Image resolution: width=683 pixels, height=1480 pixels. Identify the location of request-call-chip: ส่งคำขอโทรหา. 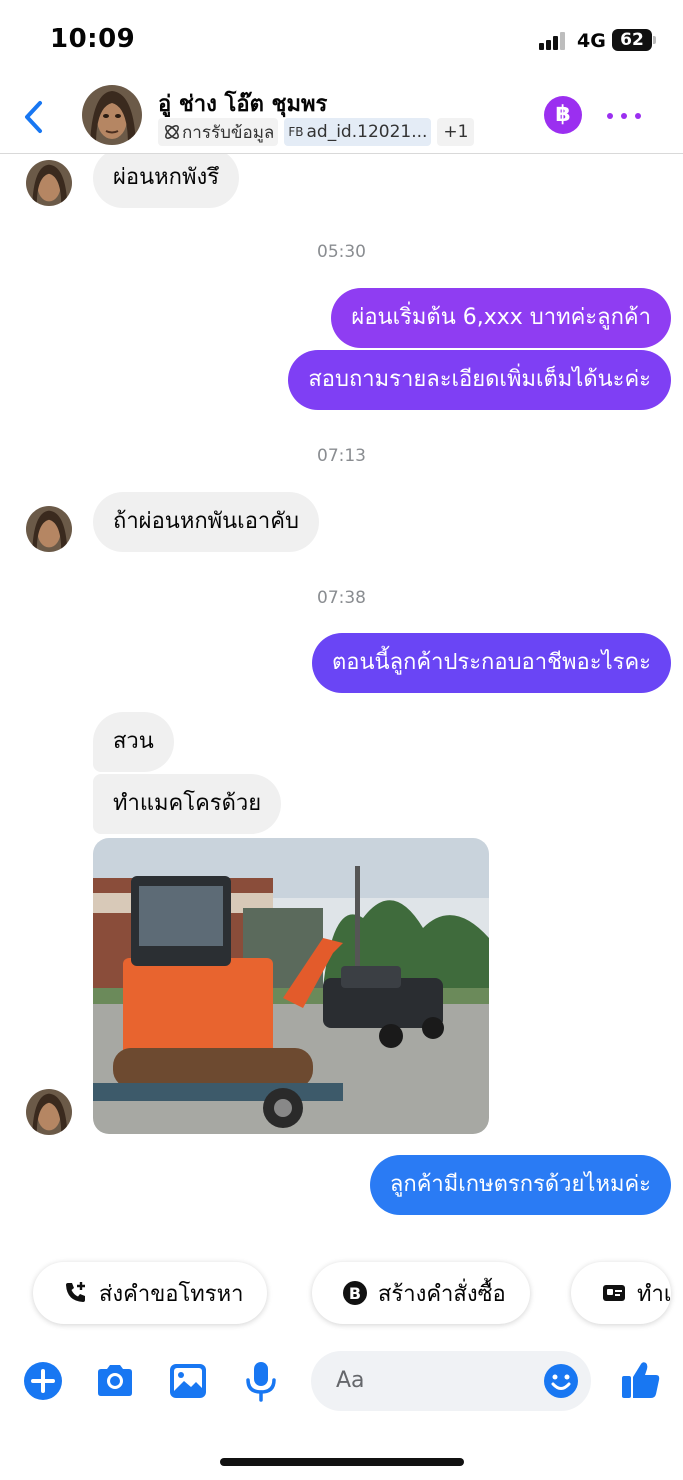
(150, 1293).